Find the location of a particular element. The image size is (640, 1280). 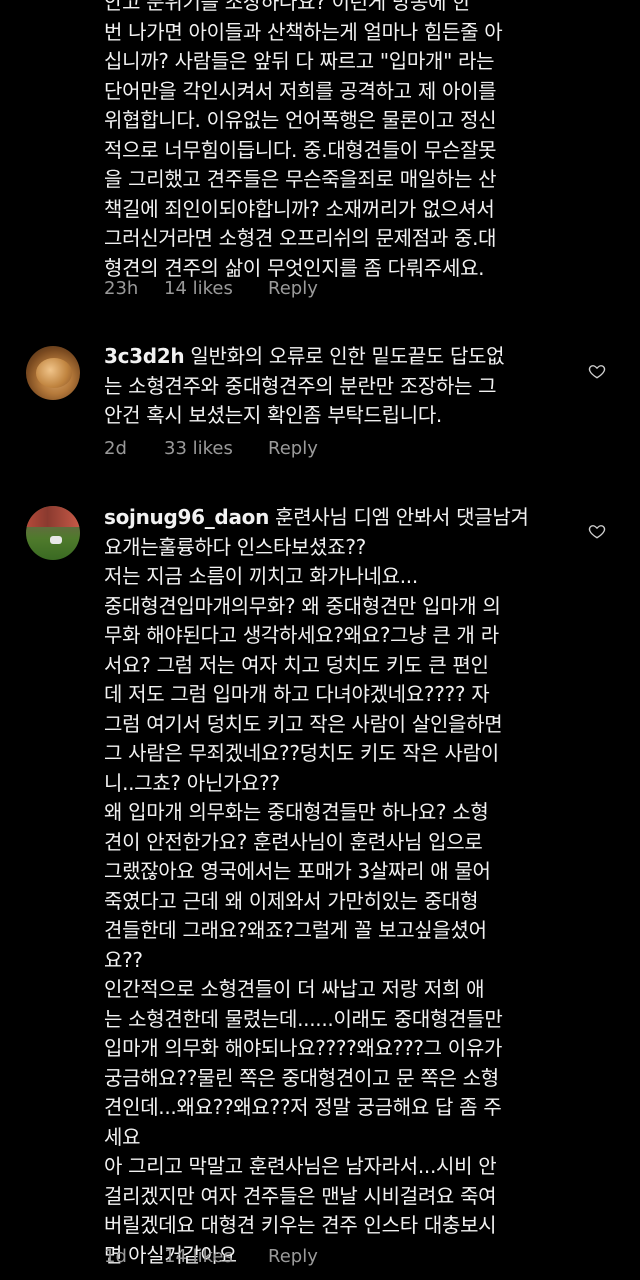

comment-line: 는 소형견한데 물렸는데......이래도 중대형견들만 is located at coordinates (303, 1018).